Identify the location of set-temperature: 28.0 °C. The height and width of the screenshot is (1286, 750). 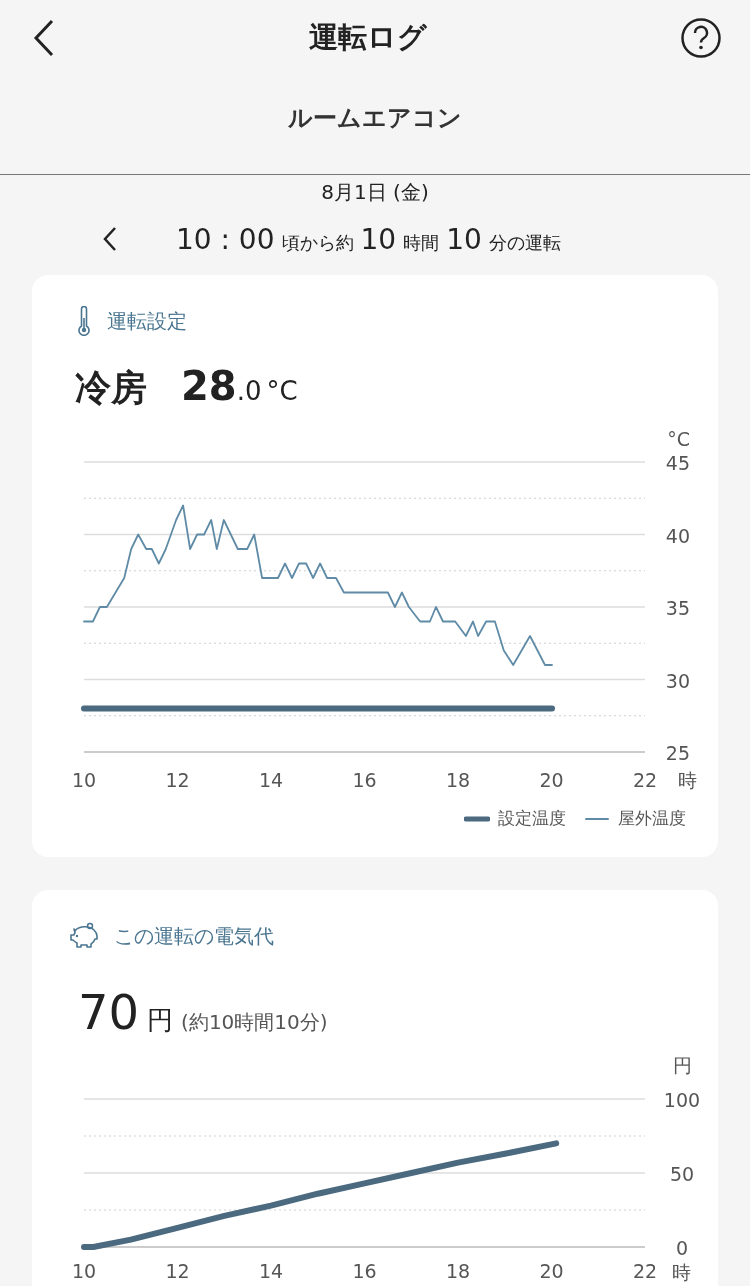
(239, 386).